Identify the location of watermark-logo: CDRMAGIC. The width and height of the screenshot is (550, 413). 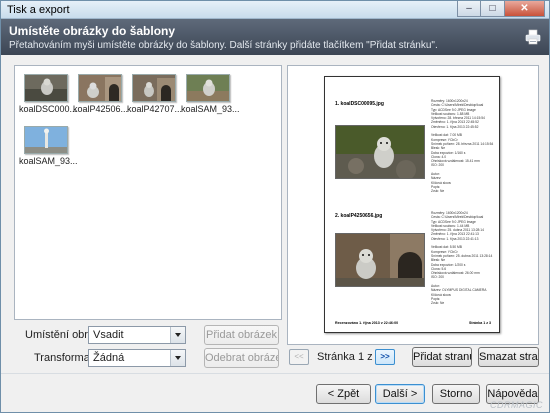
(516, 405).